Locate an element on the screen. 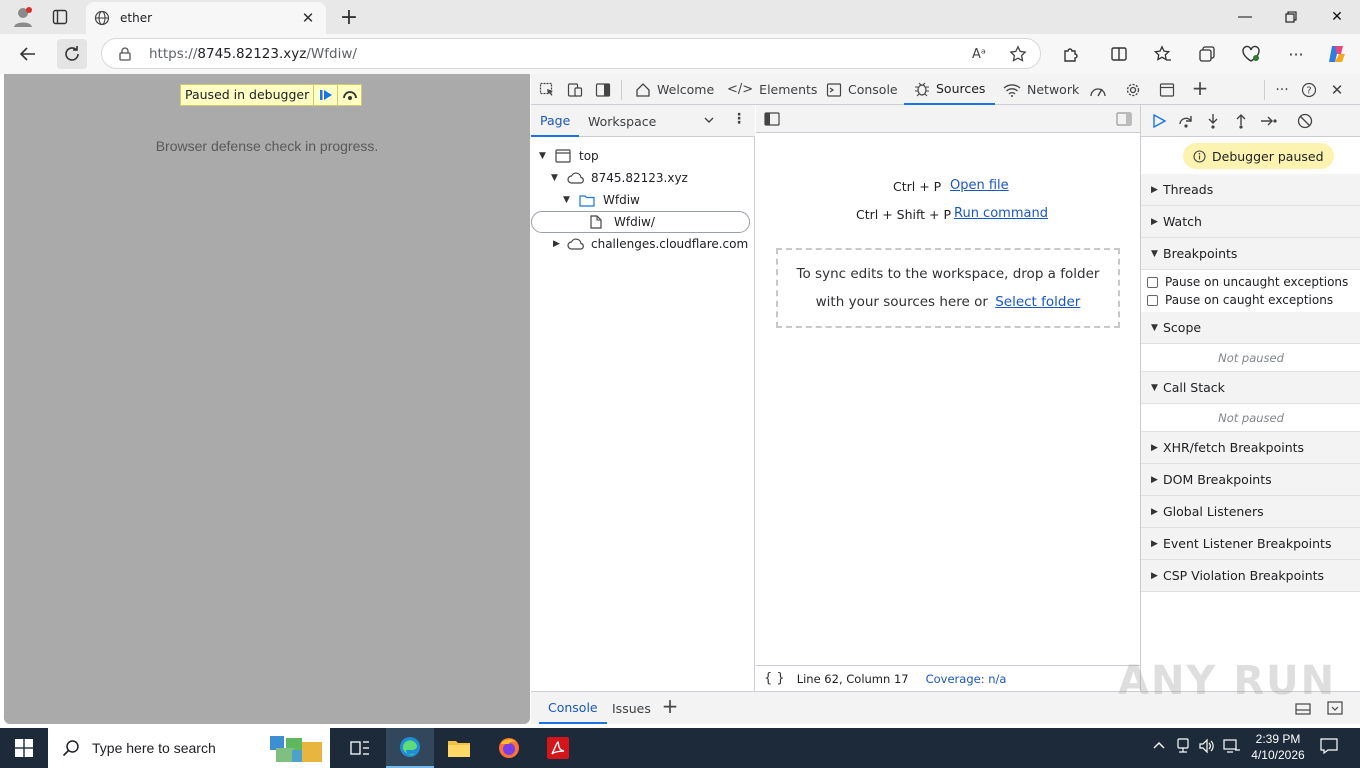  address-bar: https://8745.82123.xyz/Wfdiw/ Aᵃ is located at coordinates (571, 53).